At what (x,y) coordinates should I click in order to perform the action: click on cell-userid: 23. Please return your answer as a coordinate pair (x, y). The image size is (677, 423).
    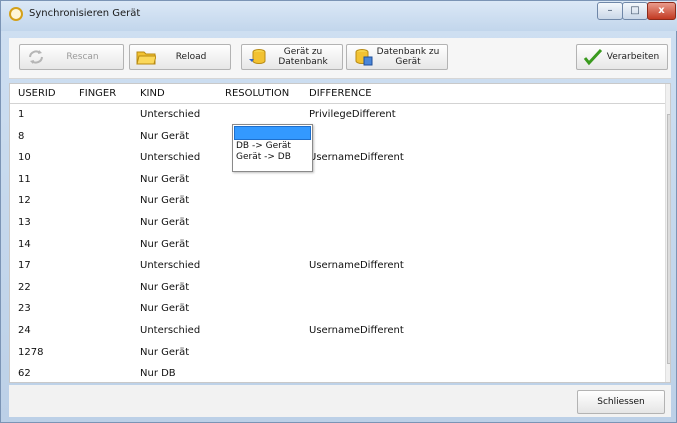
    Looking at the image, I should click on (24, 309).